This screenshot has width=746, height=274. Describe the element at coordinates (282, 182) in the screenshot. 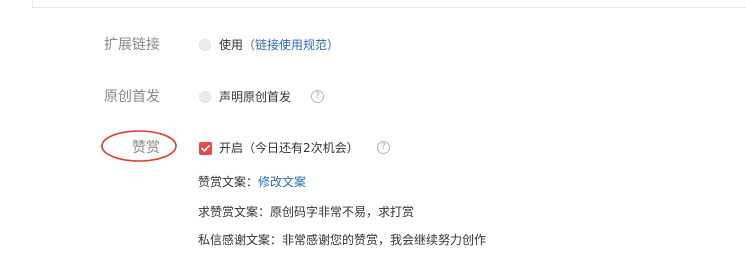

I see `edit-copy-link: 修改文案` at that location.